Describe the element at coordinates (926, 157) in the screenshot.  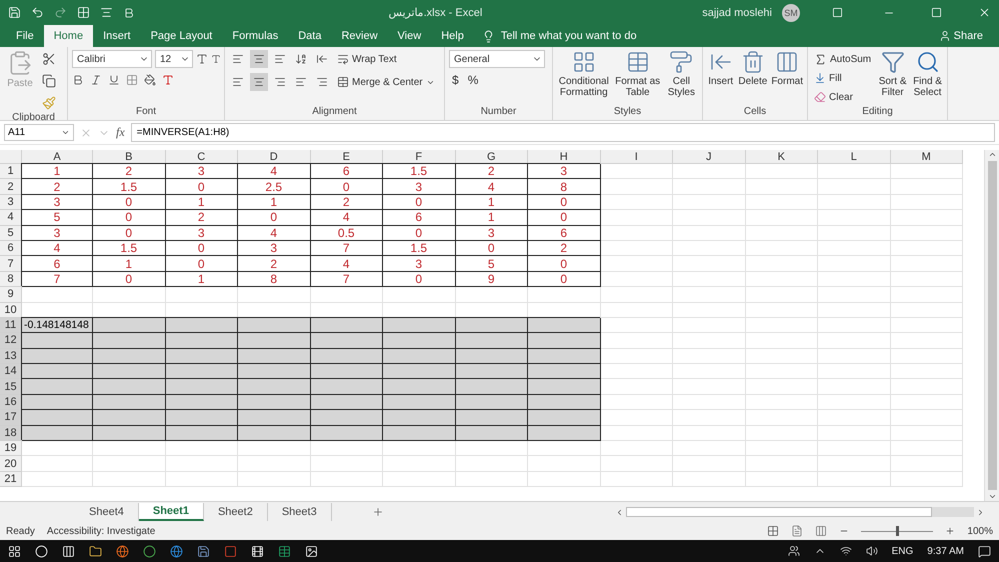
I see `column-header: M` at that location.